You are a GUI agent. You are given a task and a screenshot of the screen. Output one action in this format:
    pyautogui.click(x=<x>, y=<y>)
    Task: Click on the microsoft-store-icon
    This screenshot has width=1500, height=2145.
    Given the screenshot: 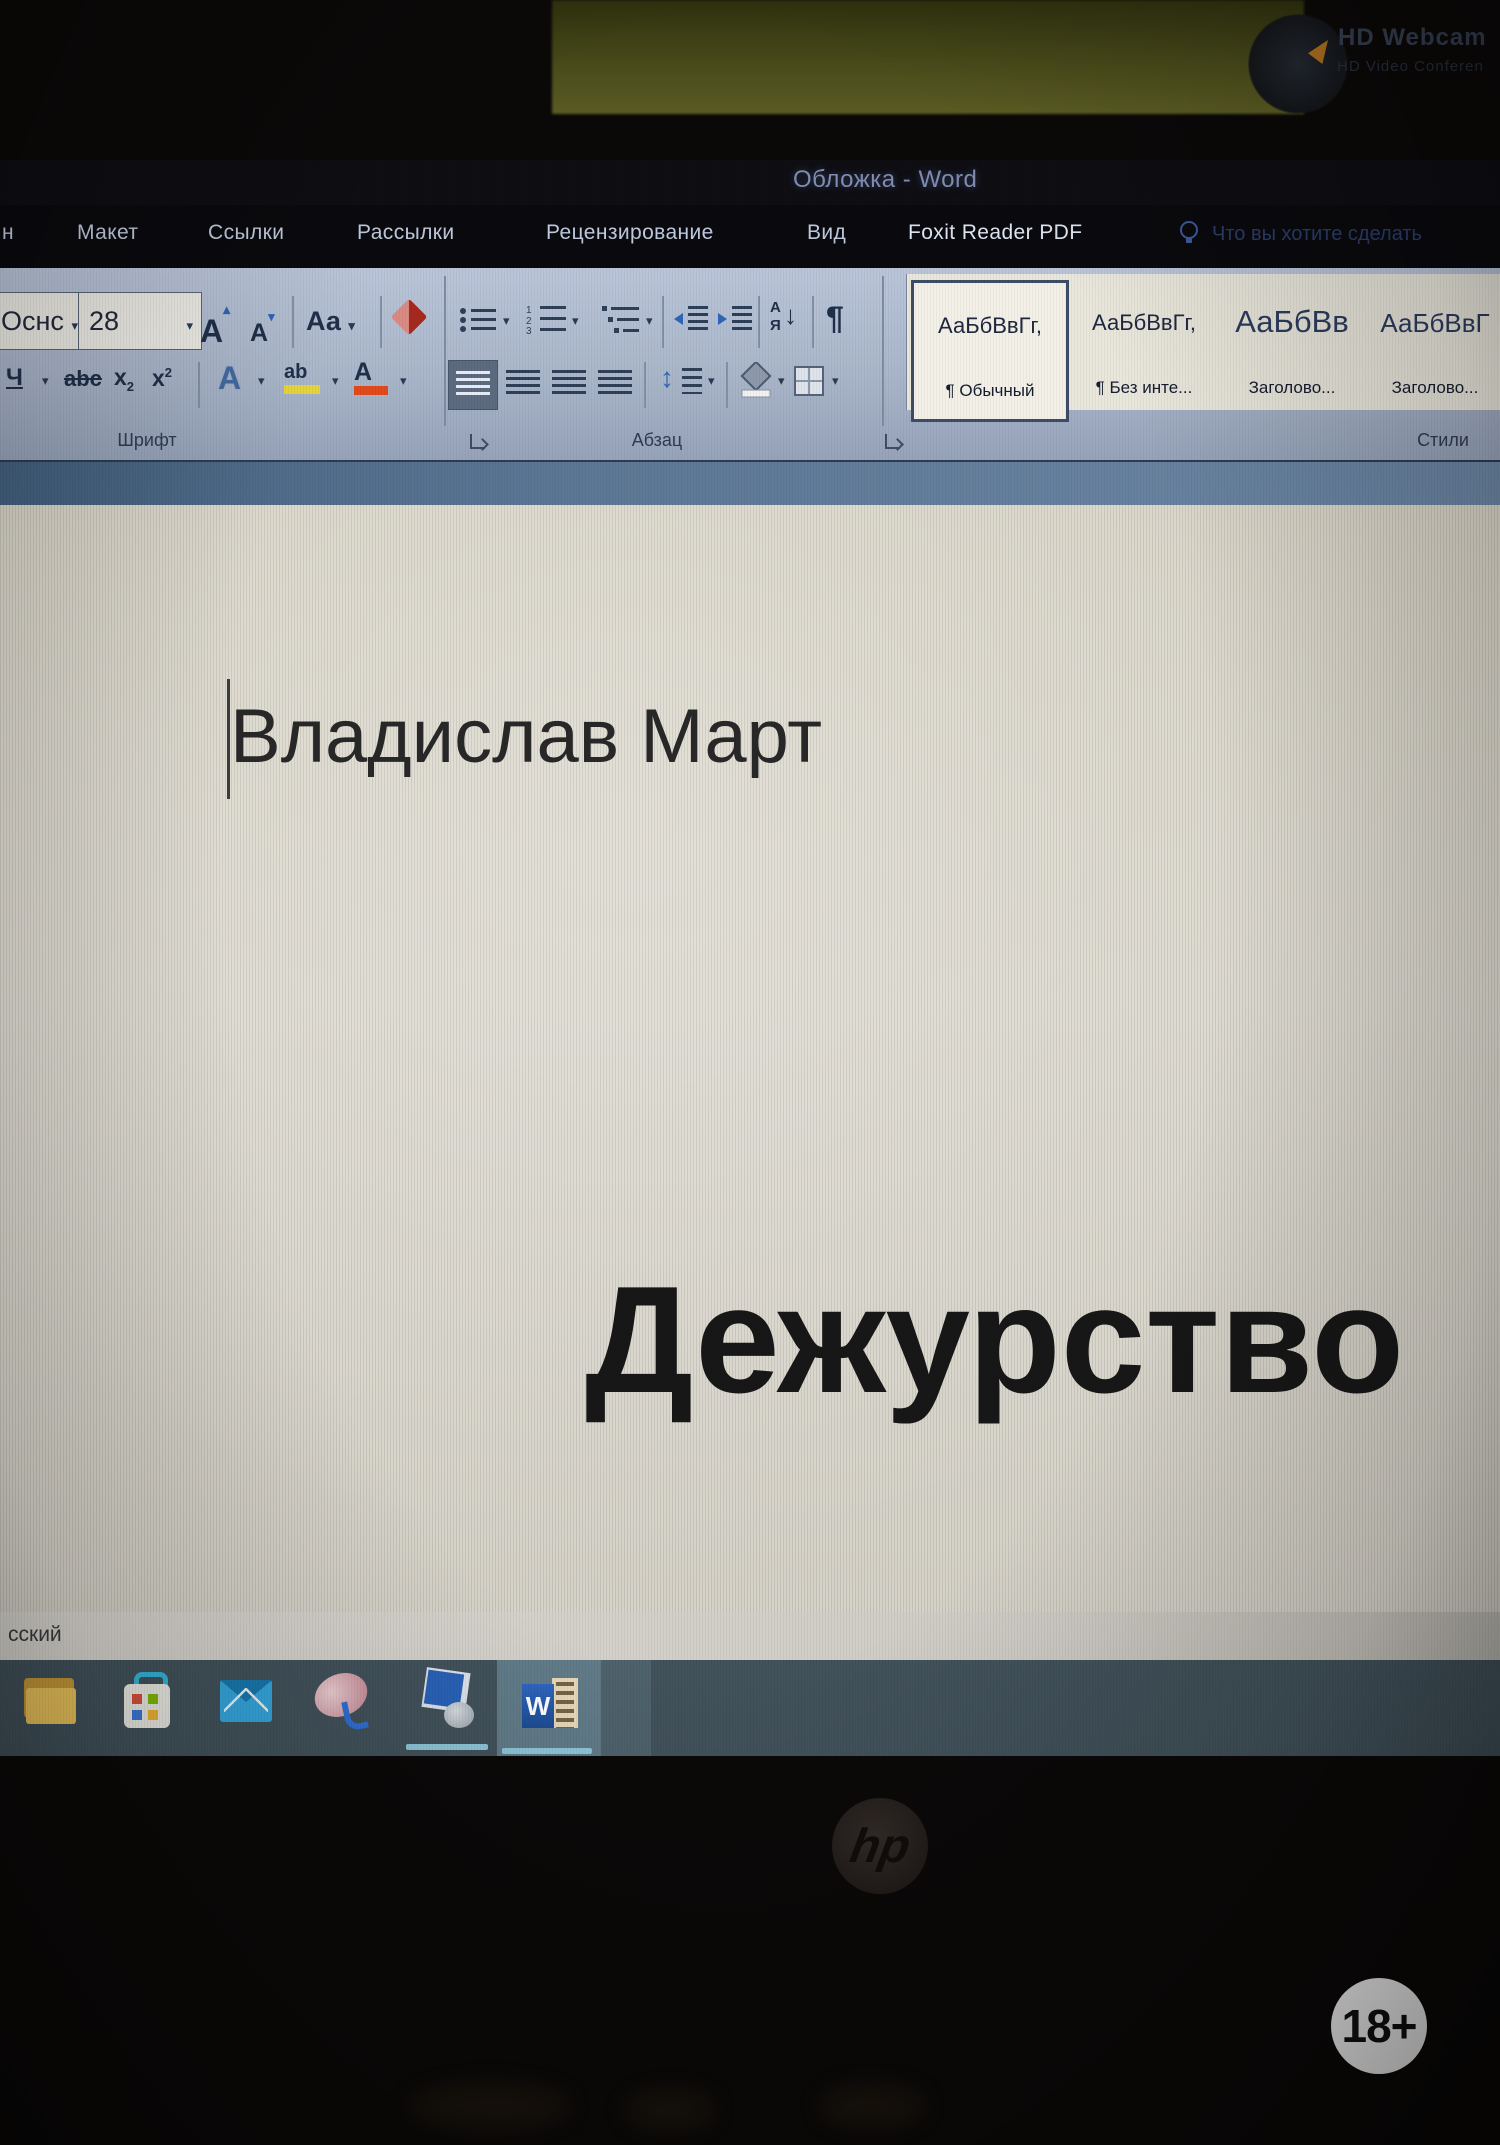 What is the action you would take?
    pyautogui.click(x=148, y=1700)
    